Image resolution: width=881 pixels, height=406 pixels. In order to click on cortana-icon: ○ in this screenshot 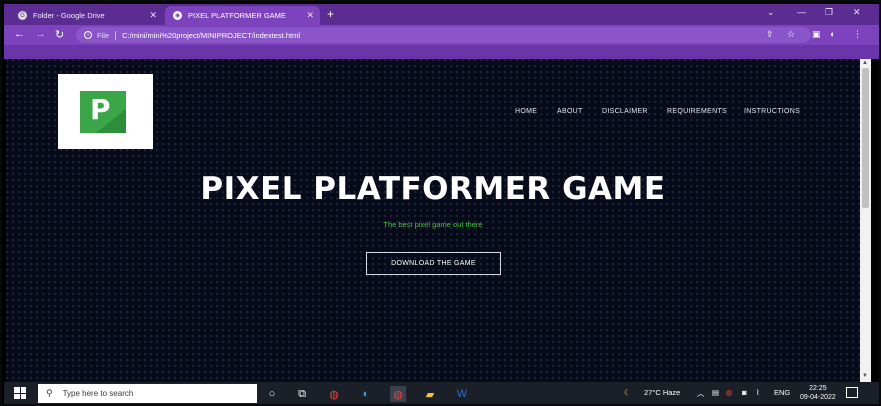, I will do `click(272, 394)`.